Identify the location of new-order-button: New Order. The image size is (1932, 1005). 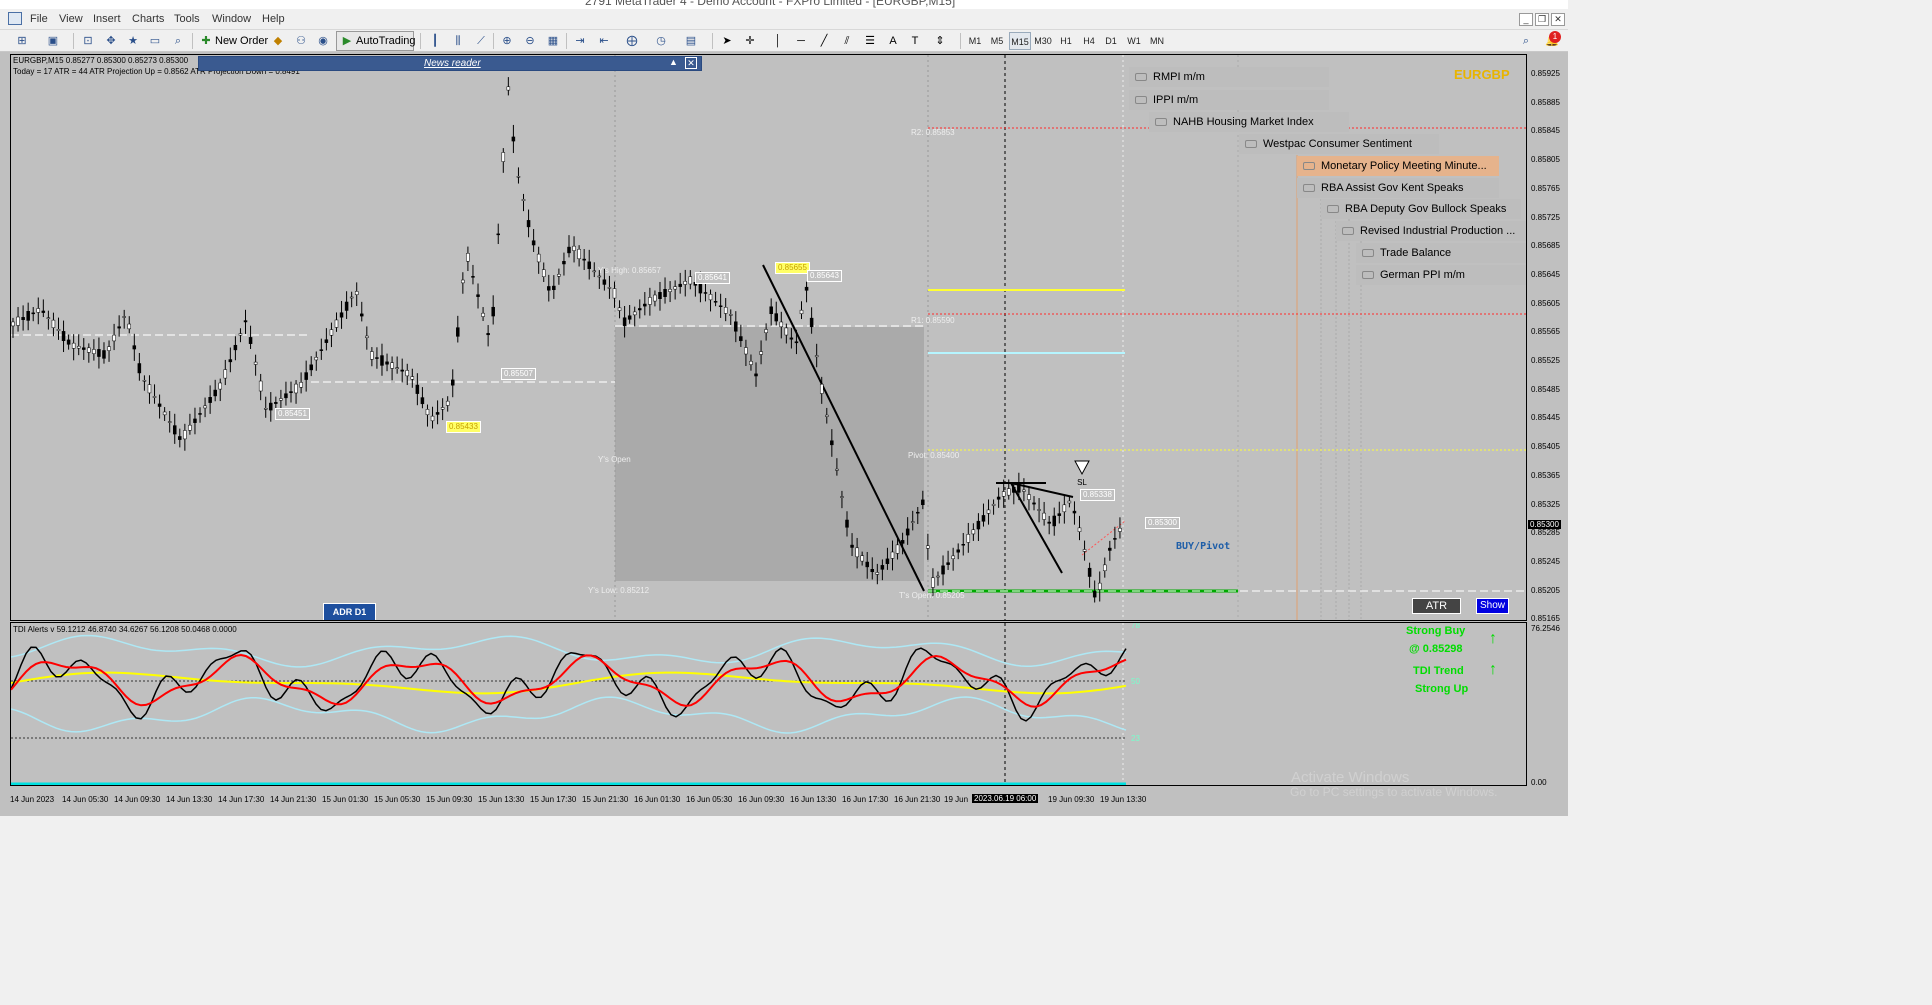
(241, 41).